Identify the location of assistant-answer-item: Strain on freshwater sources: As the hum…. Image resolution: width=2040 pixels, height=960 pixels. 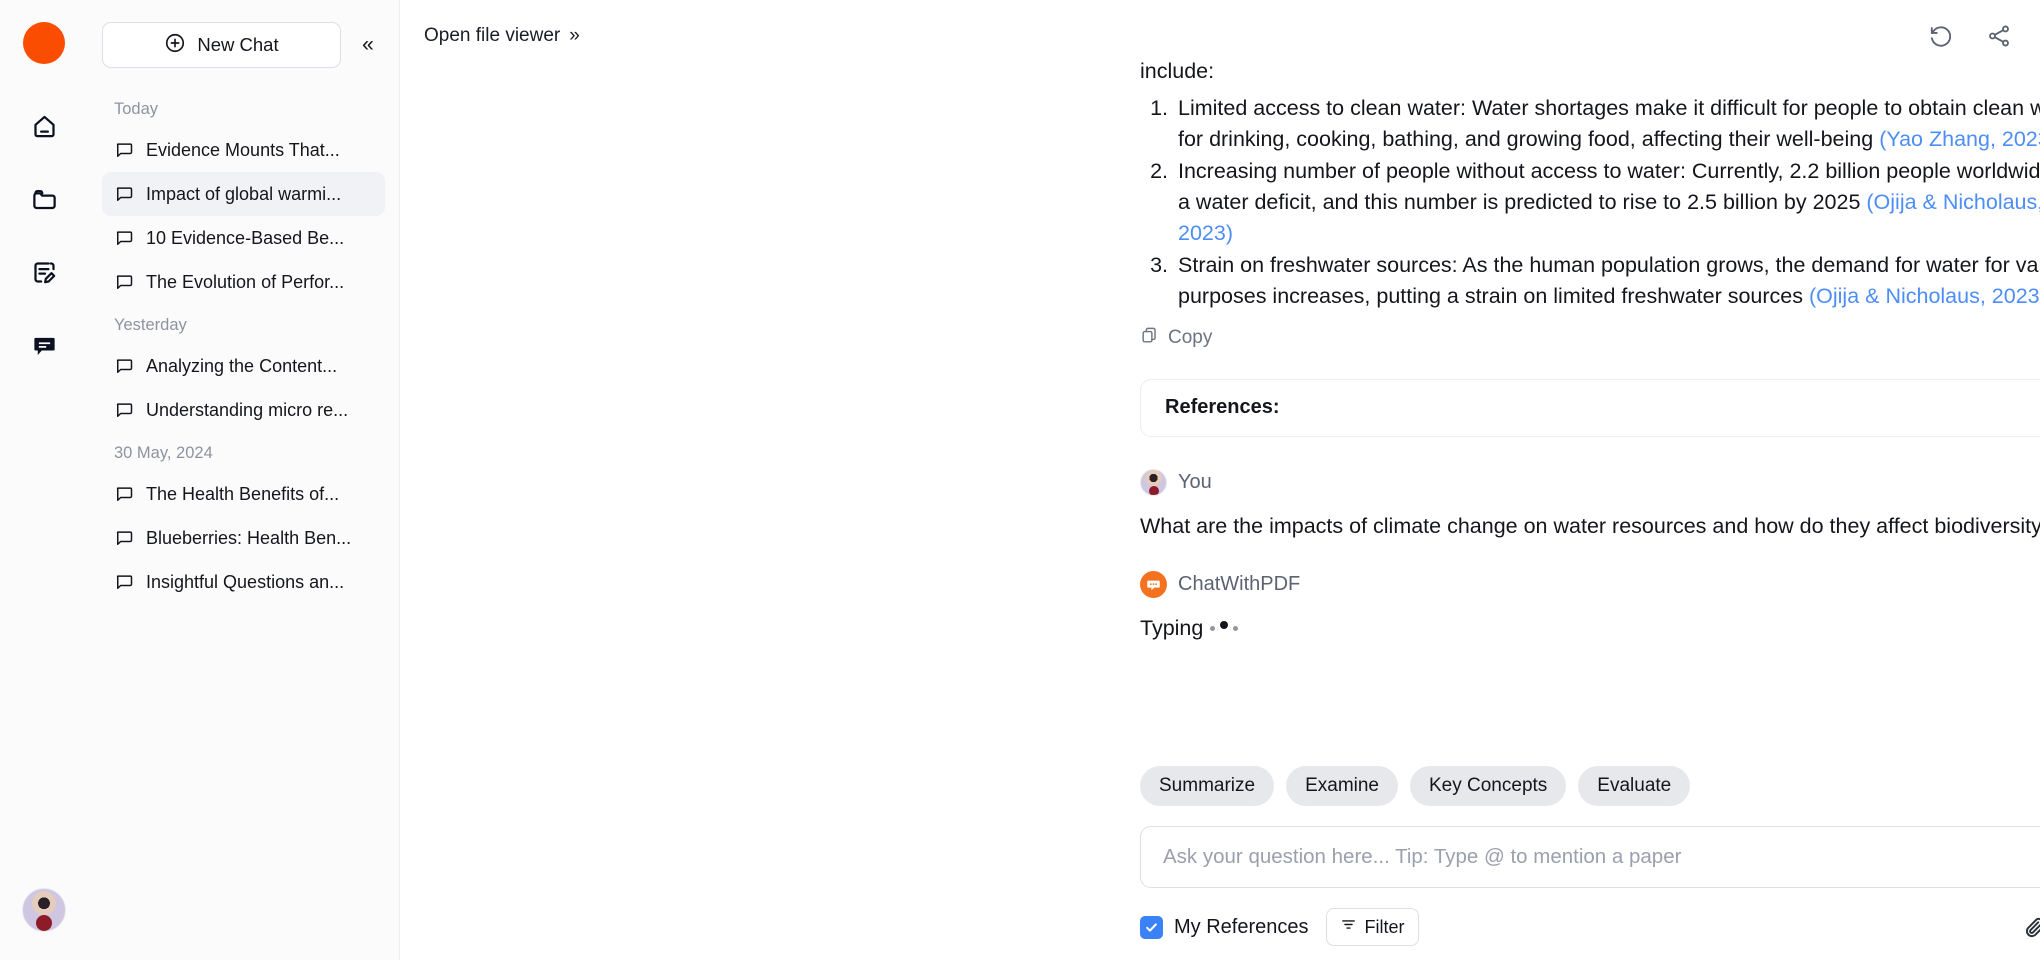
(1607, 281).